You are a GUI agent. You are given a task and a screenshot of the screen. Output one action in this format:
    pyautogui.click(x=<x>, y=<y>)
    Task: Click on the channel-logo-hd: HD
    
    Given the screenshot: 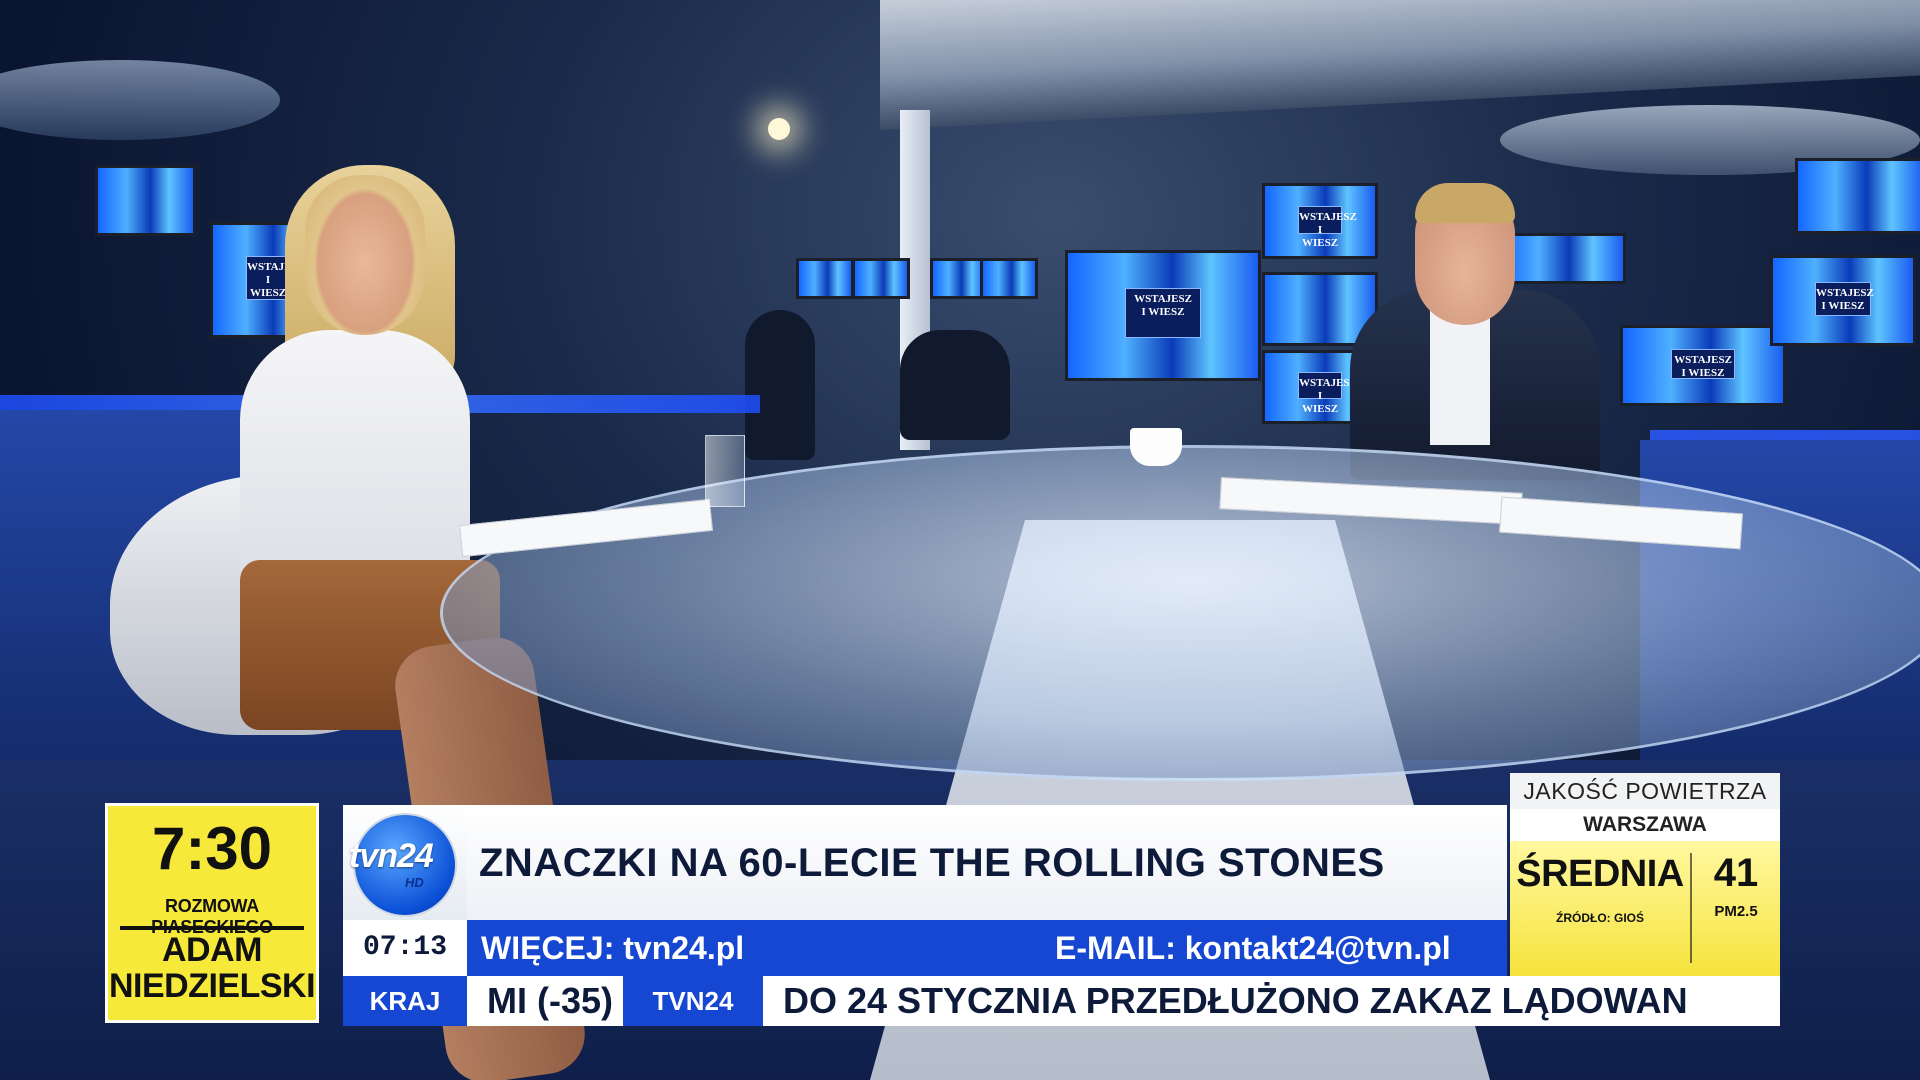 What is the action you would take?
    pyautogui.click(x=414, y=882)
    